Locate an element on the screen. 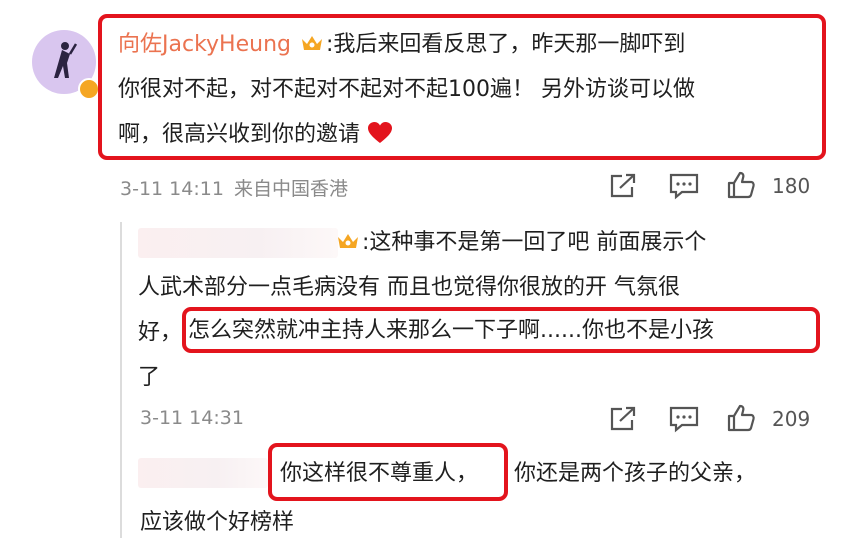  like-count: 180 is located at coordinates (791, 186).